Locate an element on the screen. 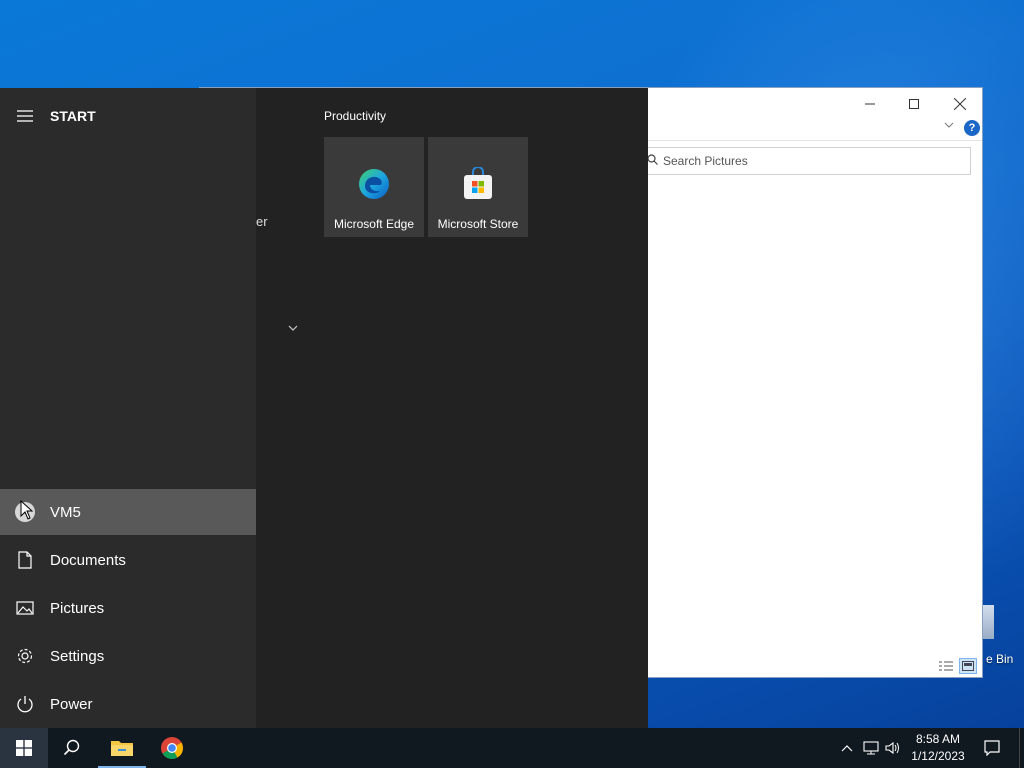 This screenshot has width=1024, height=768. edge-icon is located at coordinates (374, 184).